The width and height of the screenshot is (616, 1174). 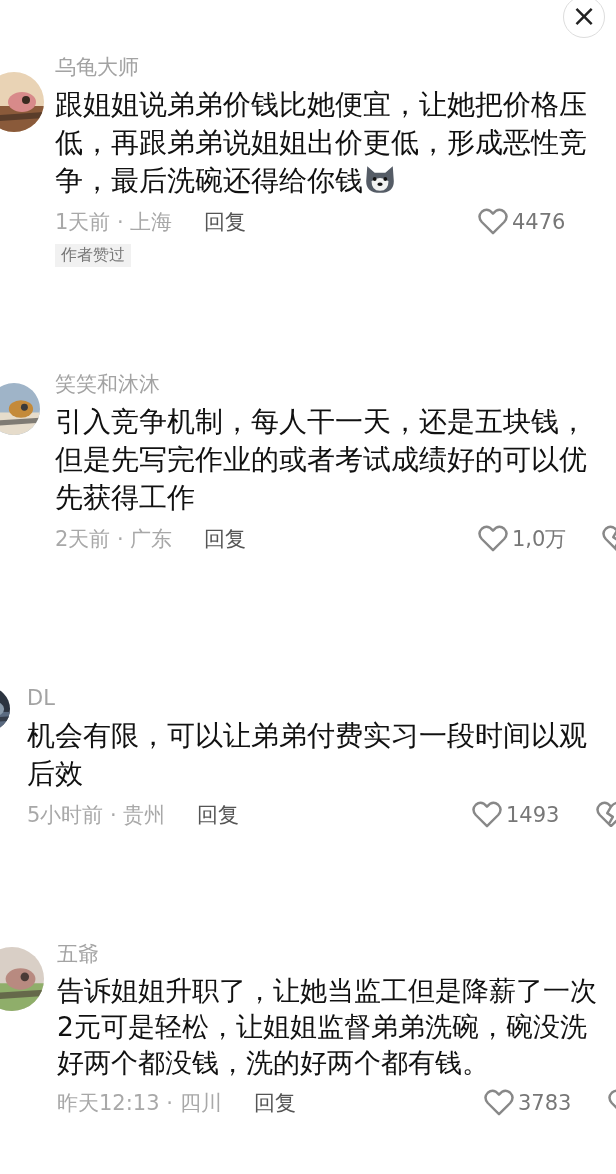 What do you see at coordinates (93, 255) in the screenshot?
I see `author-liked-badge: 作者赞过` at bounding box center [93, 255].